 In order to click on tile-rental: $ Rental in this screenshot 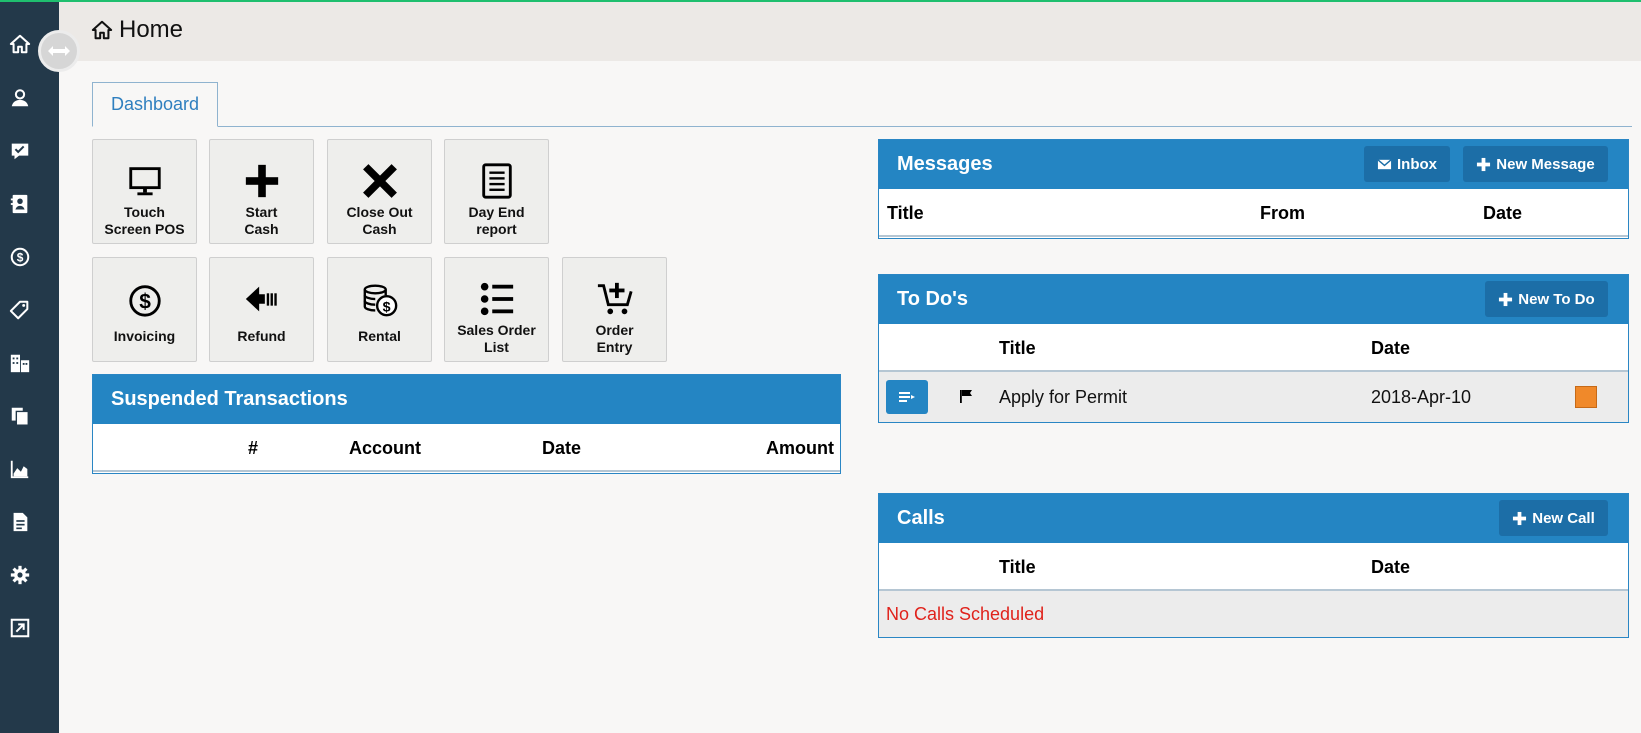, I will do `click(379, 309)`.